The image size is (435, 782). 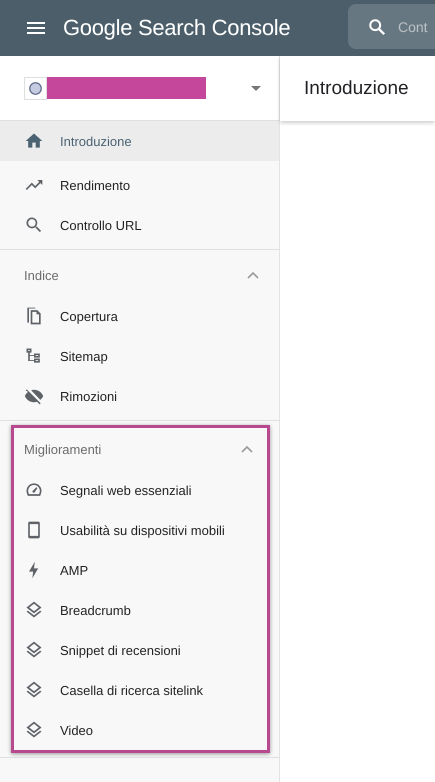 What do you see at coordinates (36, 28) in the screenshot?
I see `menu-icon` at bounding box center [36, 28].